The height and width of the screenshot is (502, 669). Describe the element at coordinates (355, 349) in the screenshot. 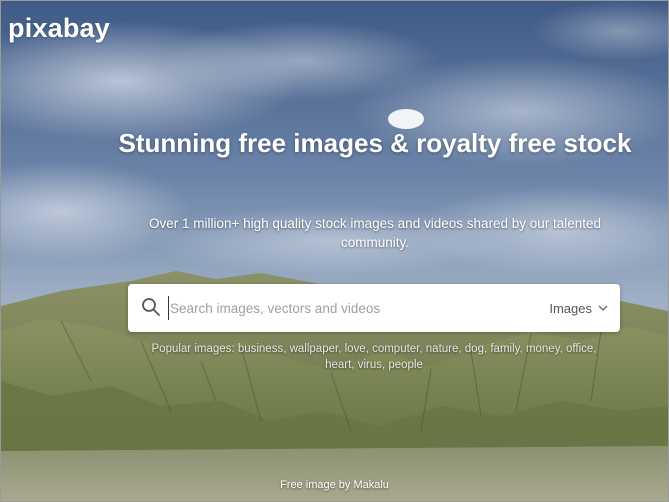

I see `popular-tag-love: love` at that location.